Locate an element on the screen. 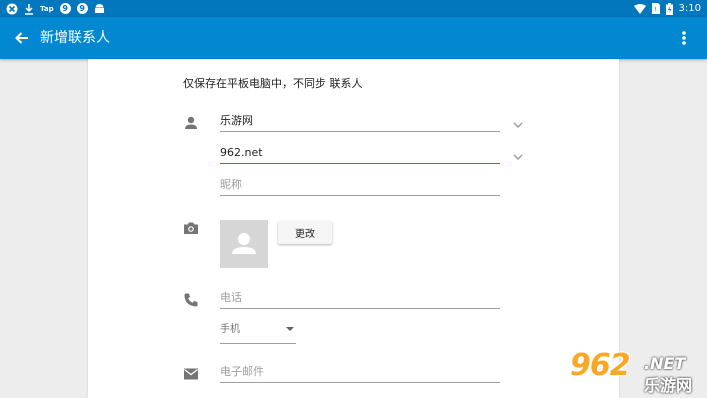 Image resolution: width=707 pixels, height=398 pixels. phone-icon is located at coordinates (191, 300).